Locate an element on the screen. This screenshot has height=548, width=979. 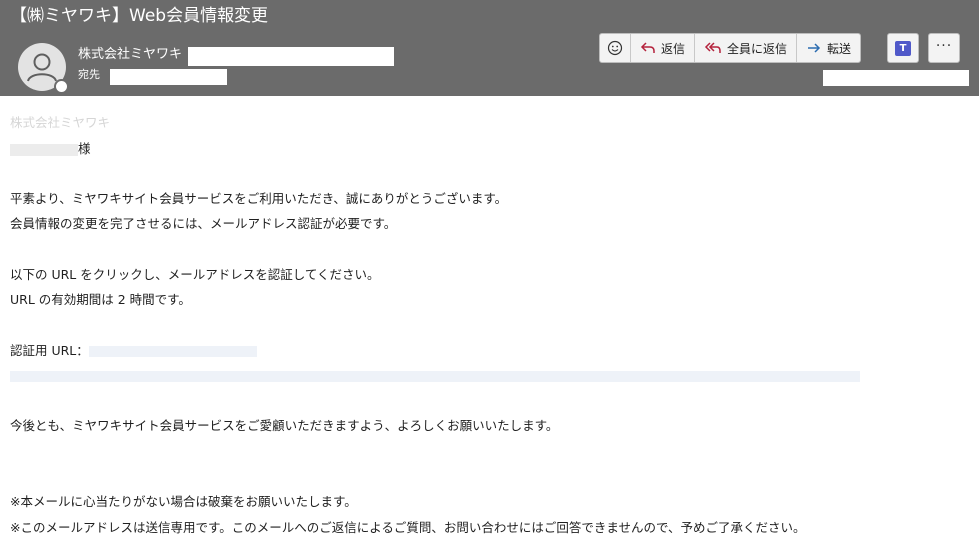
body-paragraph-2-line-1: 以下の URL をクリックし、メールアドレスを認証してください。 is located at coordinates (195, 274).